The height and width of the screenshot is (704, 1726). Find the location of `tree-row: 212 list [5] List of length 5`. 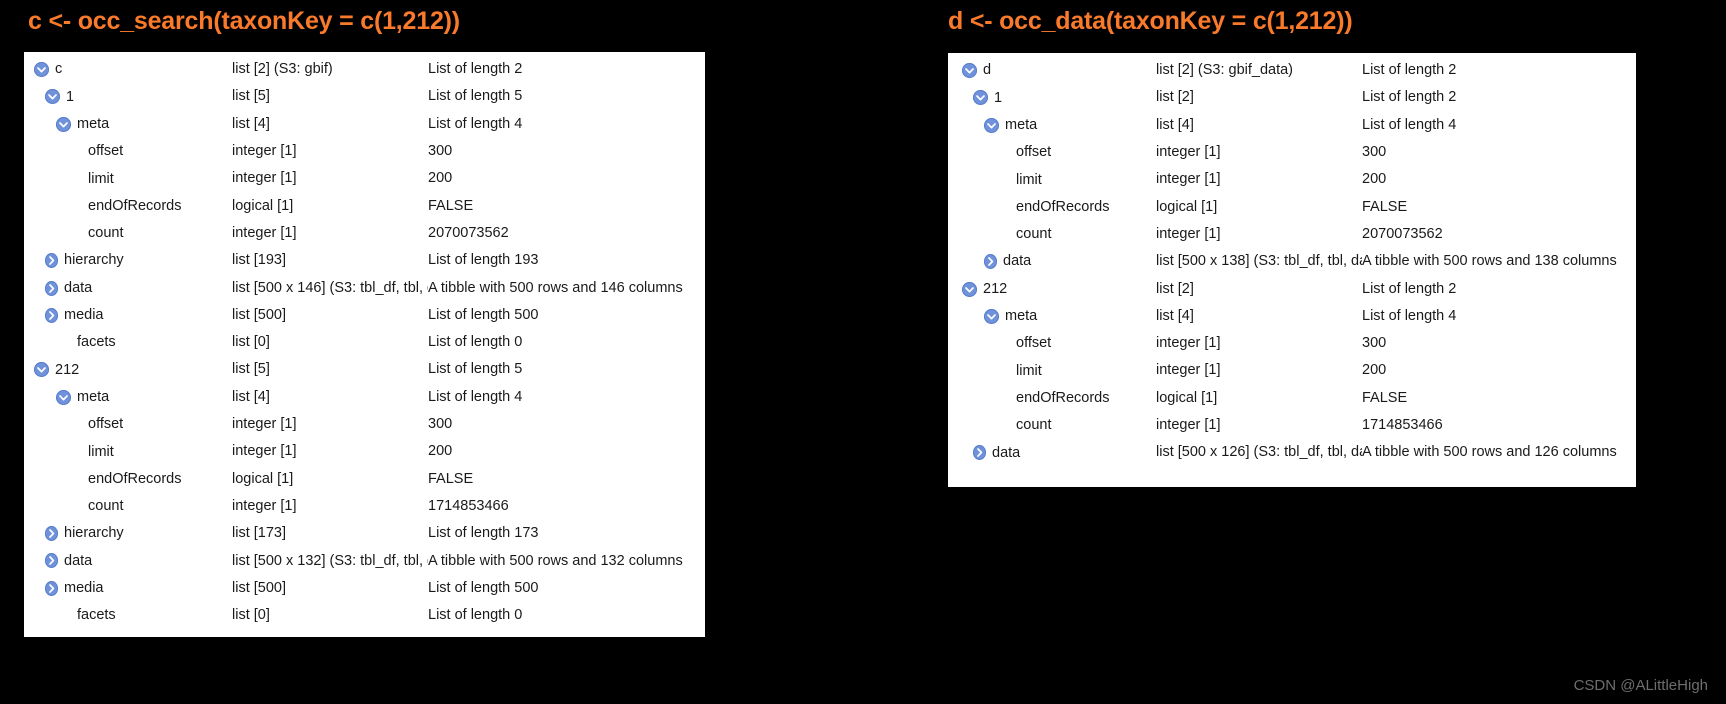

tree-row: 212 list [5] List of length 5 is located at coordinates (364, 369).